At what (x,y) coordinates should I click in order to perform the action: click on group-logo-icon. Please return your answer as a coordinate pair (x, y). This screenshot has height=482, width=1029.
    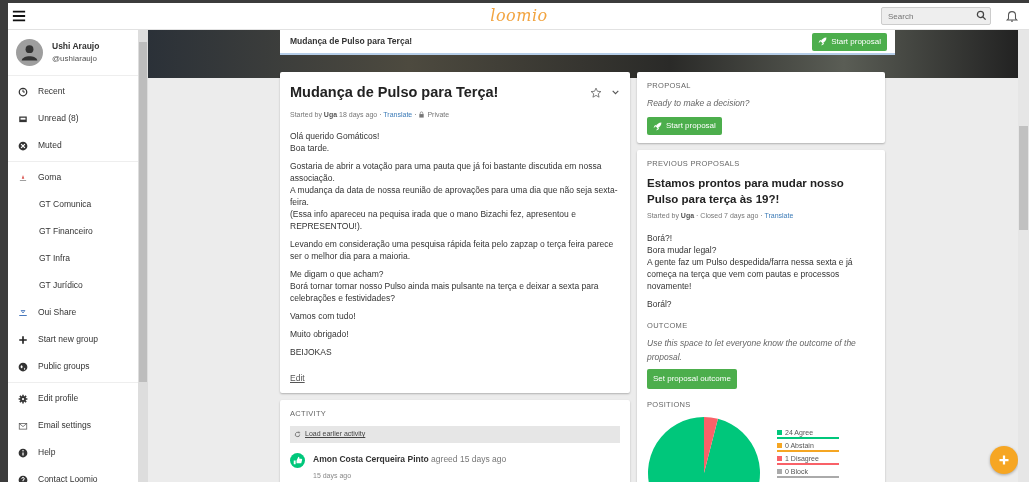
    Looking at the image, I should click on (23, 312).